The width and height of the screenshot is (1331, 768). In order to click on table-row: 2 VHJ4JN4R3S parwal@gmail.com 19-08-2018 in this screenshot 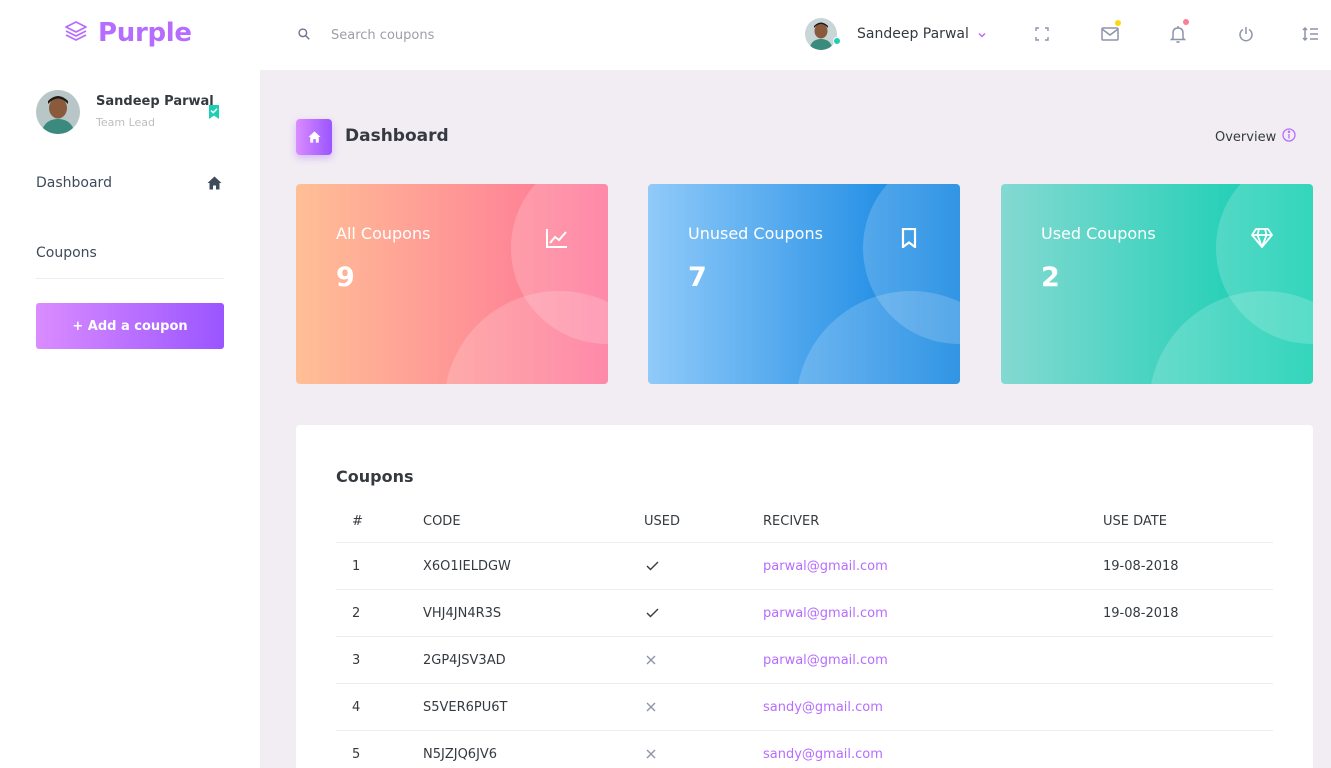, I will do `click(804, 612)`.